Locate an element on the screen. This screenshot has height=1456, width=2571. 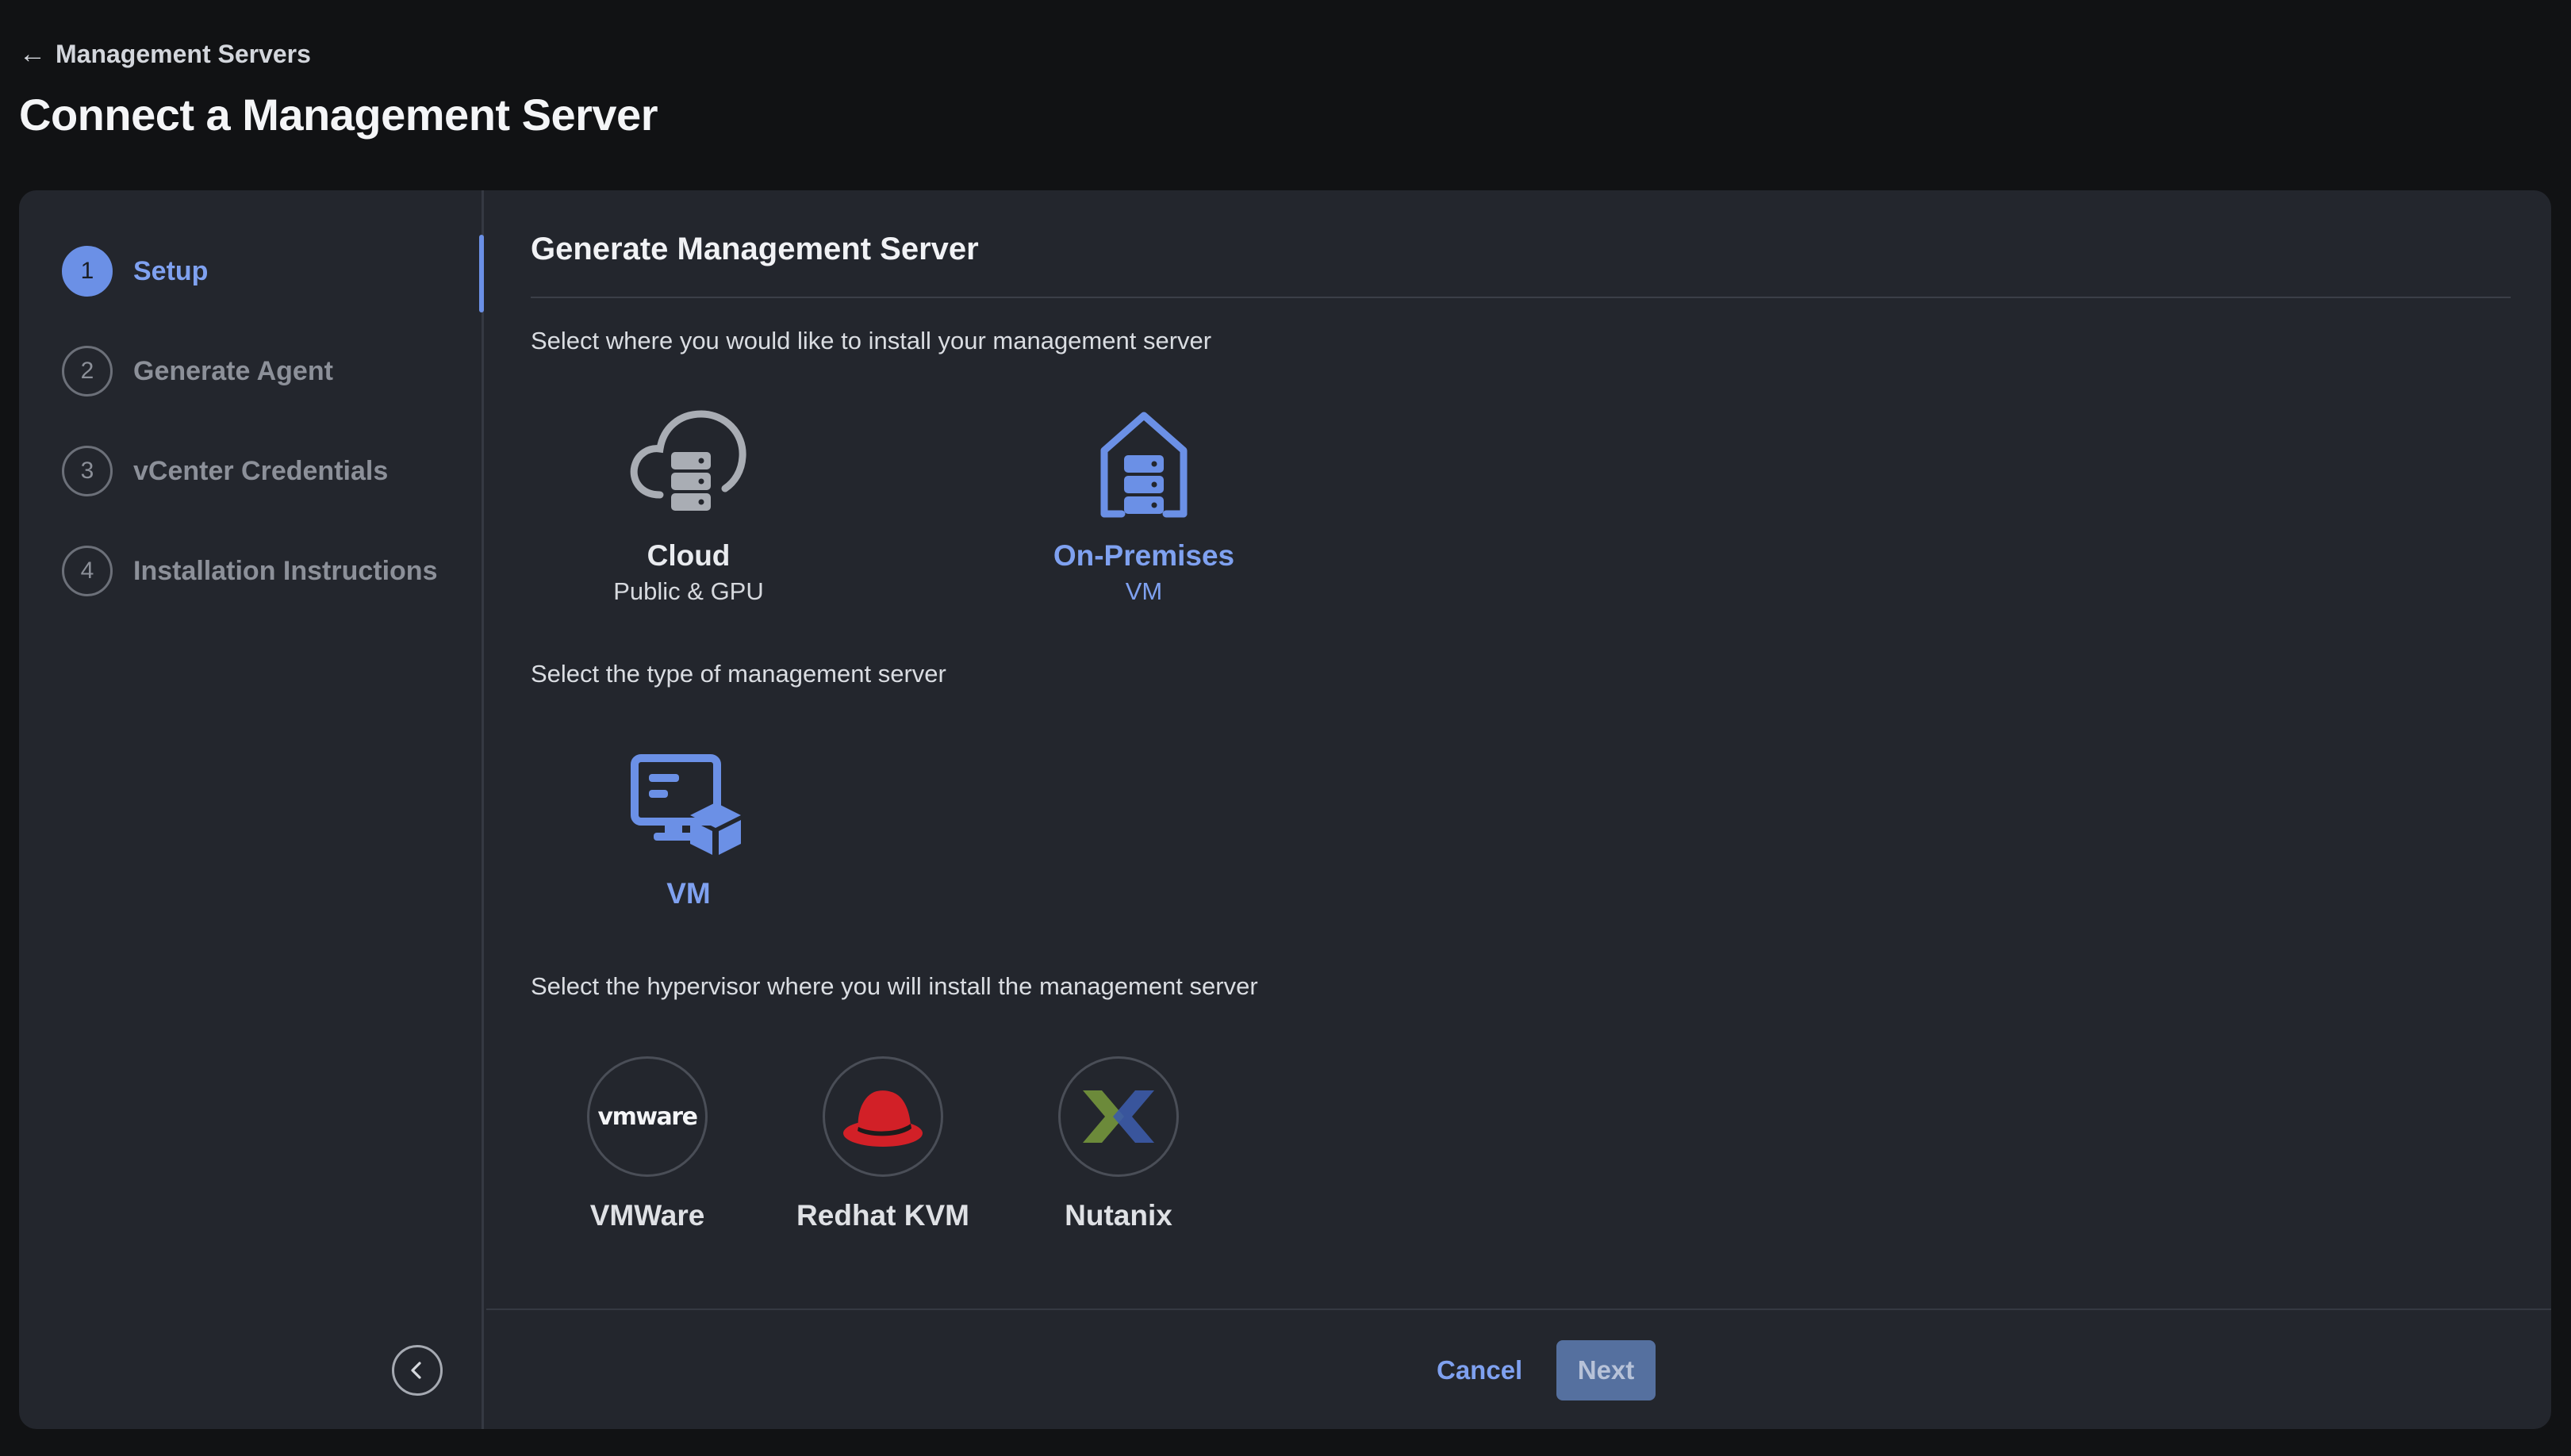
option-vm: VM is located at coordinates (689, 830).